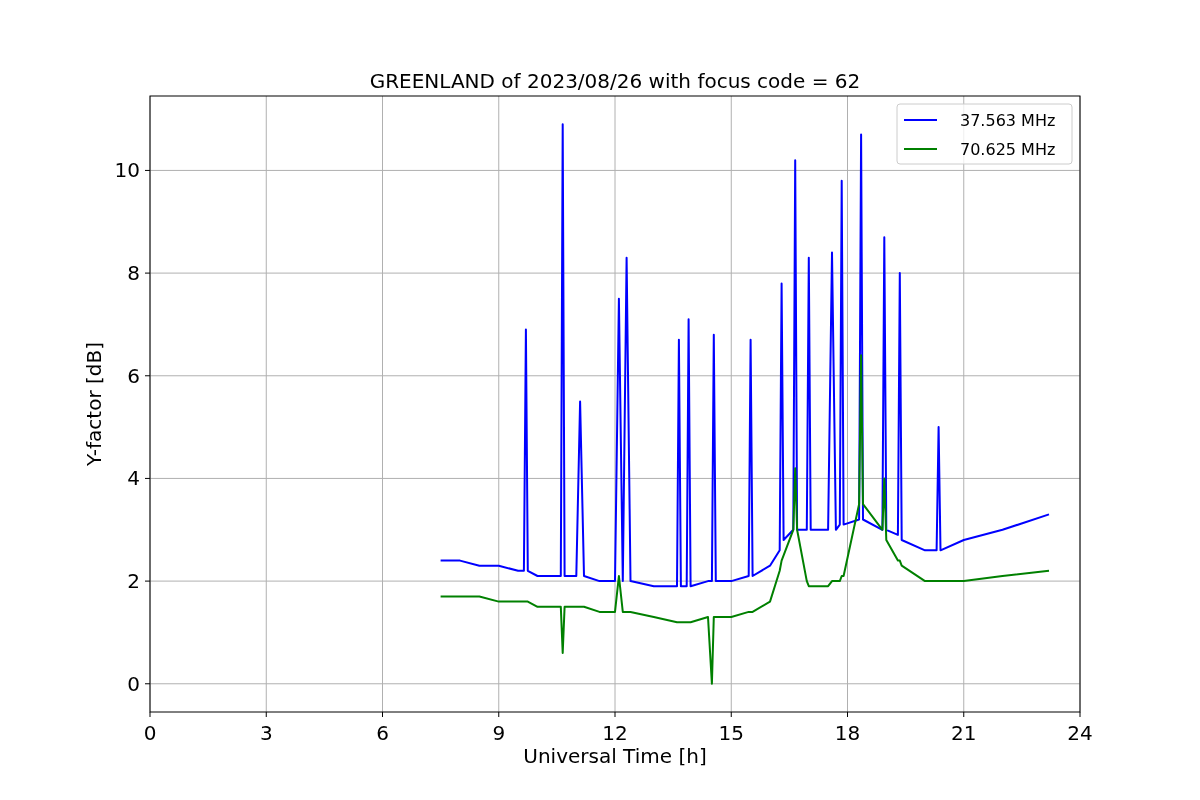  Describe the element at coordinates (964, 733) in the screenshot. I see `tick-label: 21` at that location.